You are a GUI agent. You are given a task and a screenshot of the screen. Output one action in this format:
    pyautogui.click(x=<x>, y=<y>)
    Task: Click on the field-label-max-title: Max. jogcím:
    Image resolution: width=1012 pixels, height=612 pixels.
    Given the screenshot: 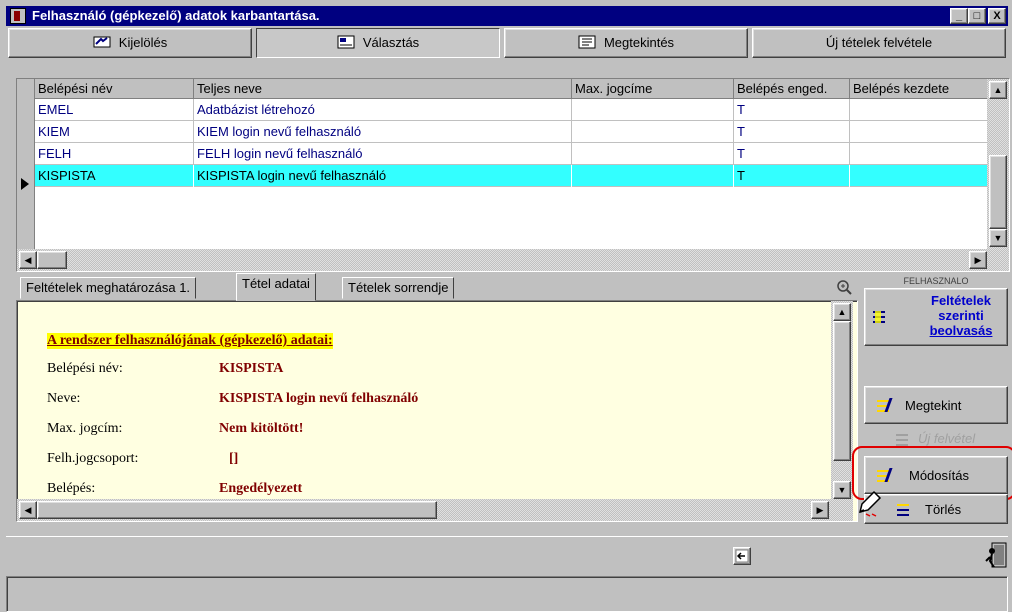 What is the action you would take?
    pyautogui.click(x=85, y=428)
    